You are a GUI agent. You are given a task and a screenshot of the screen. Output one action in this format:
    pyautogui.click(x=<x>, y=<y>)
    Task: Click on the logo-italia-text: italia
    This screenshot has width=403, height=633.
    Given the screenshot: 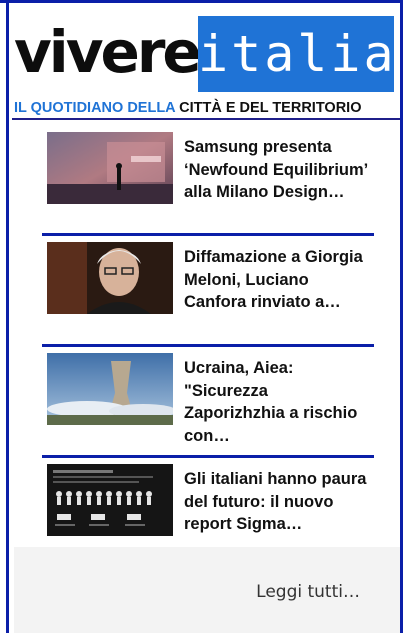 What is the action you would take?
    pyautogui.click(x=297, y=54)
    